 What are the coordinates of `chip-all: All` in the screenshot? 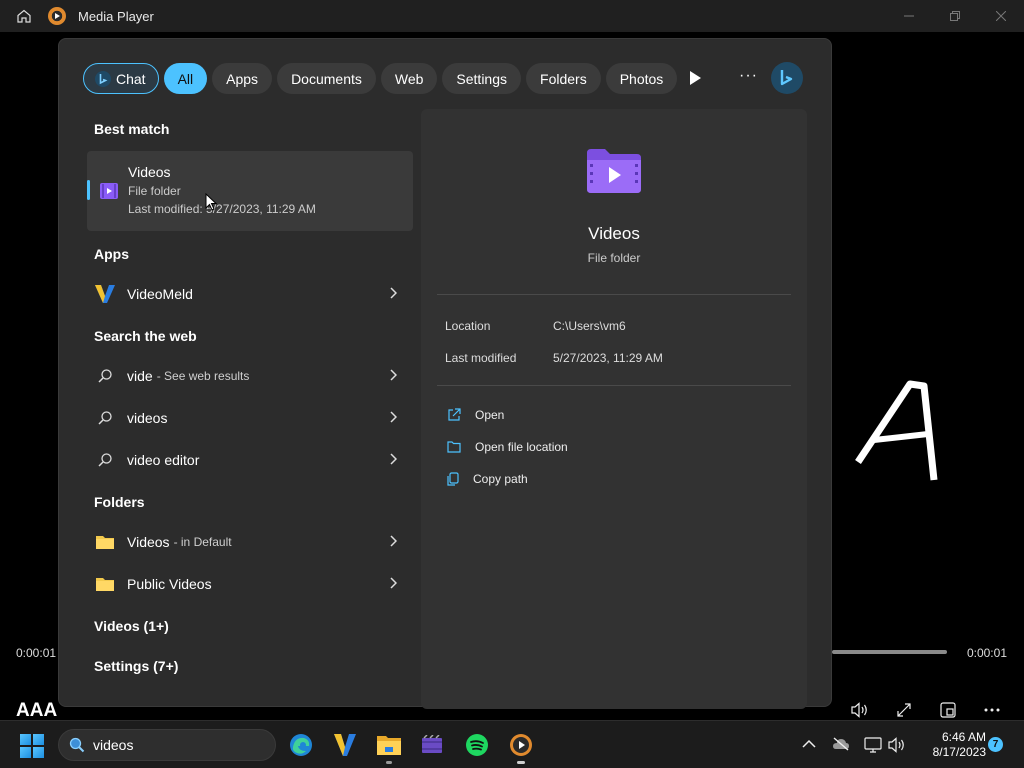 It's located at (185, 78).